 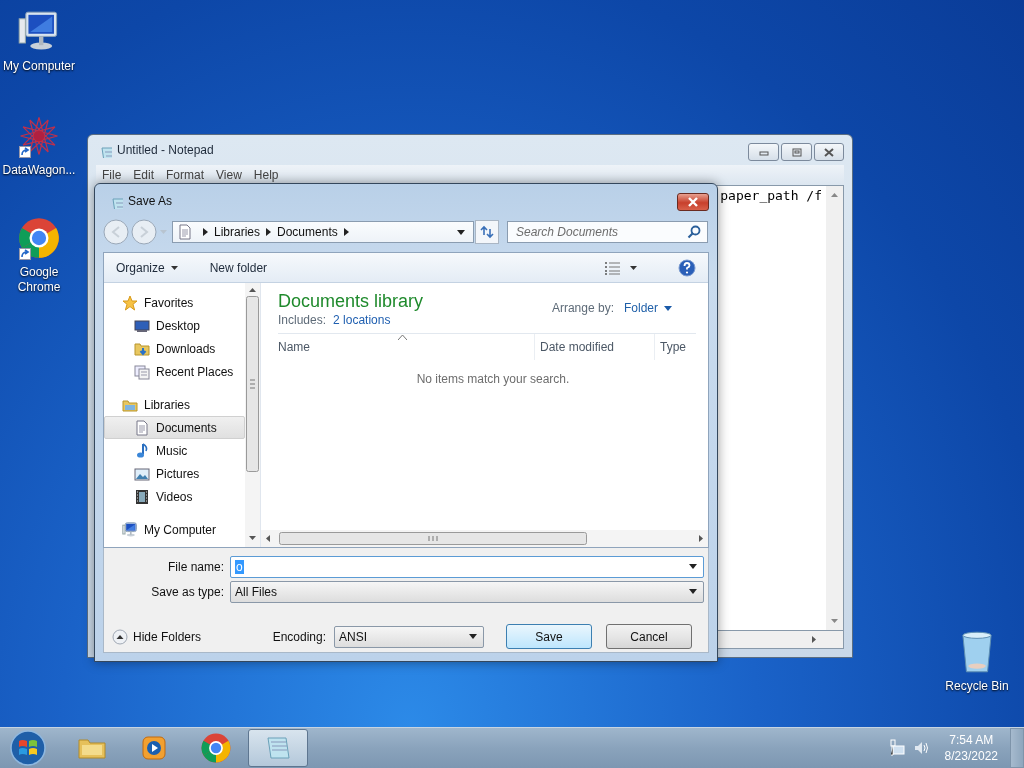 What do you see at coordinates (595, 347) in the screenshot?
I see `column-header: Date modified` at bounding box center [595, 347].